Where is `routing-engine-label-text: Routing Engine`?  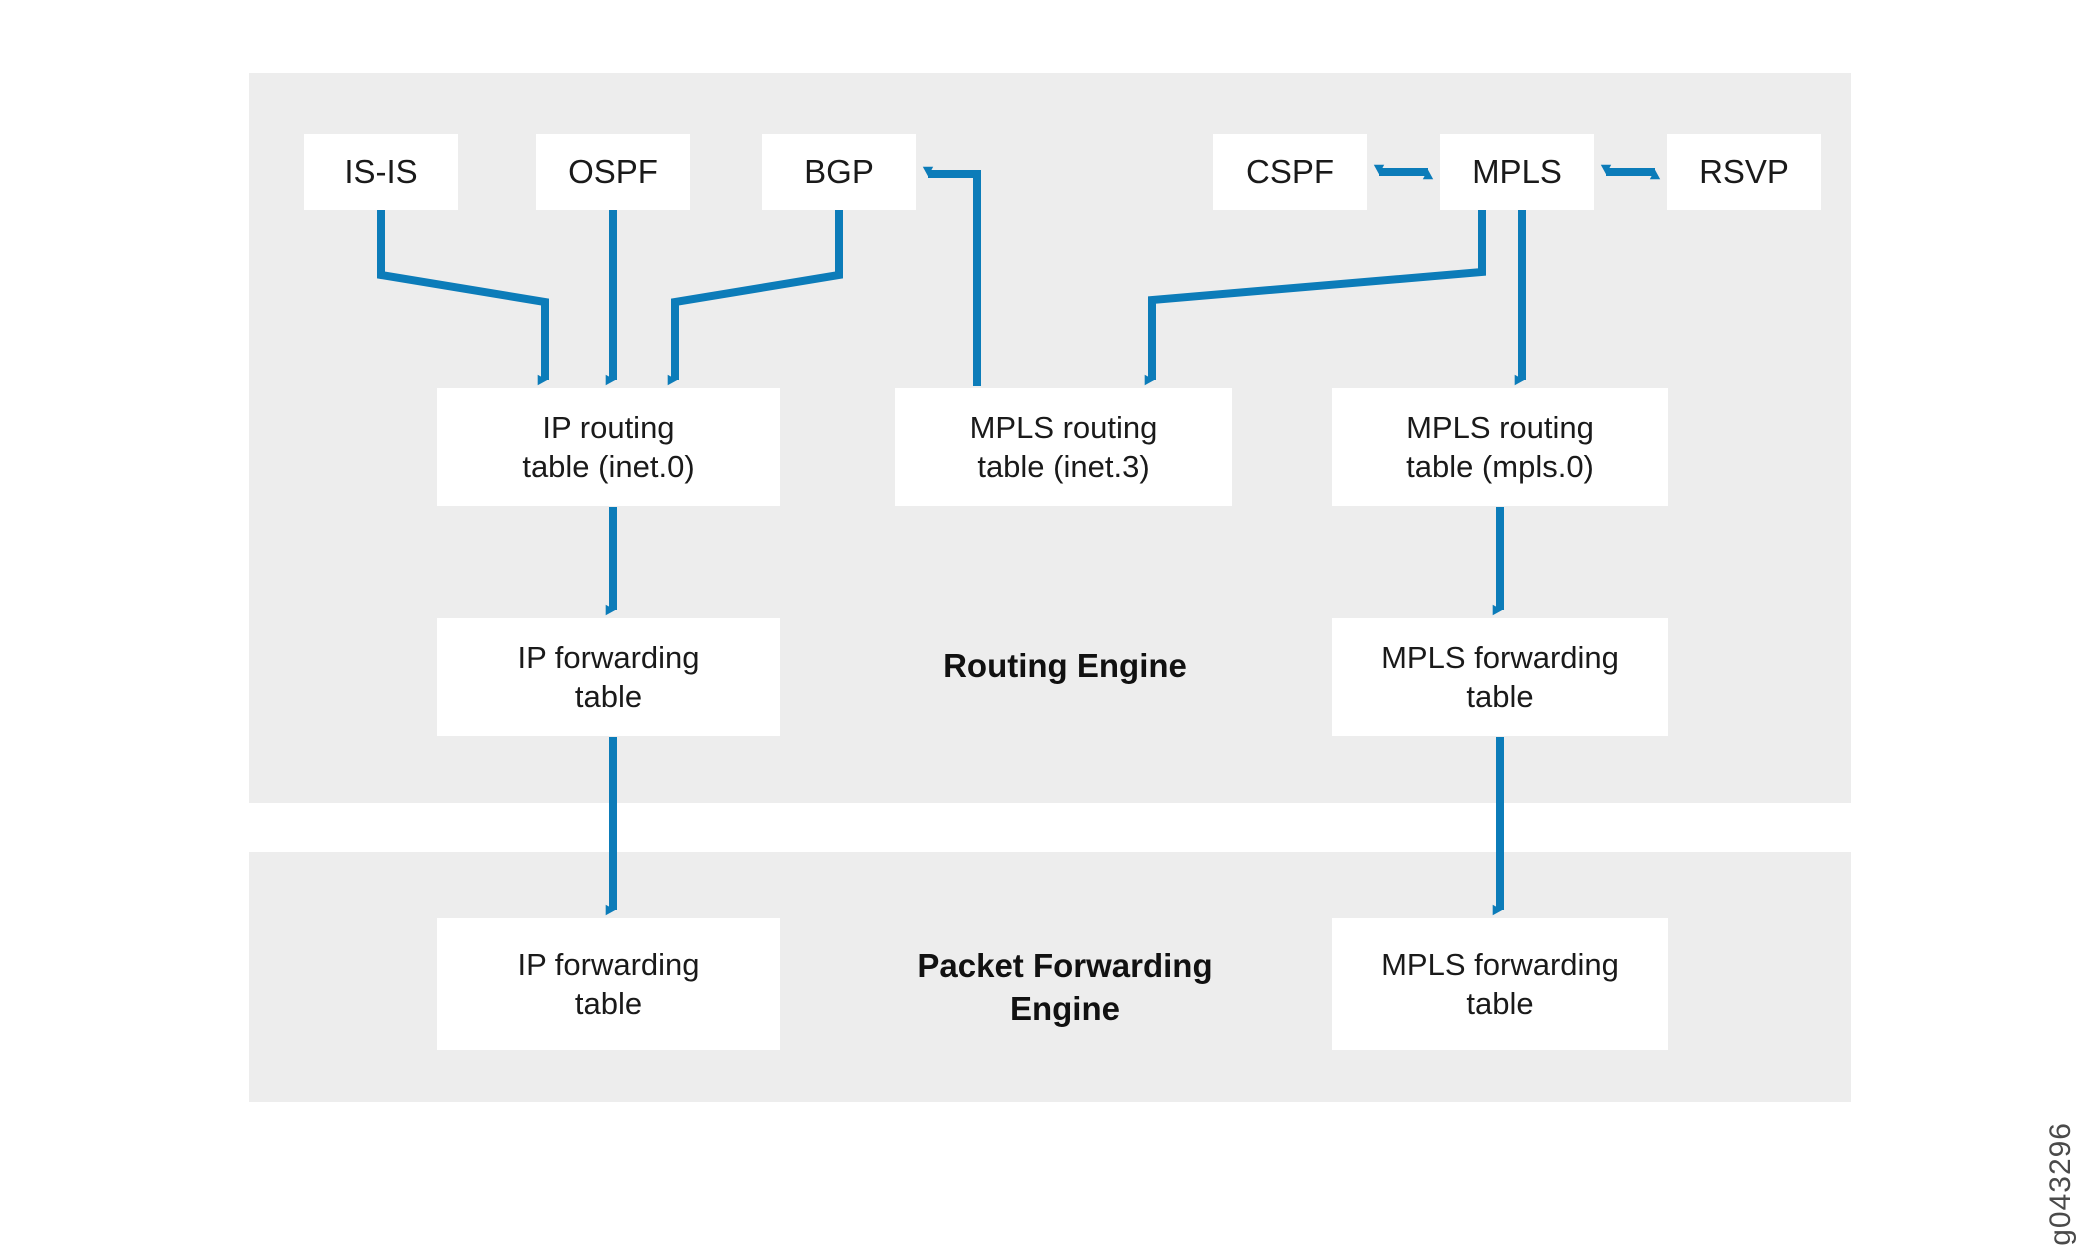 routing-engine-label-text: Routing Engine is located at coordinates (1065, 665).